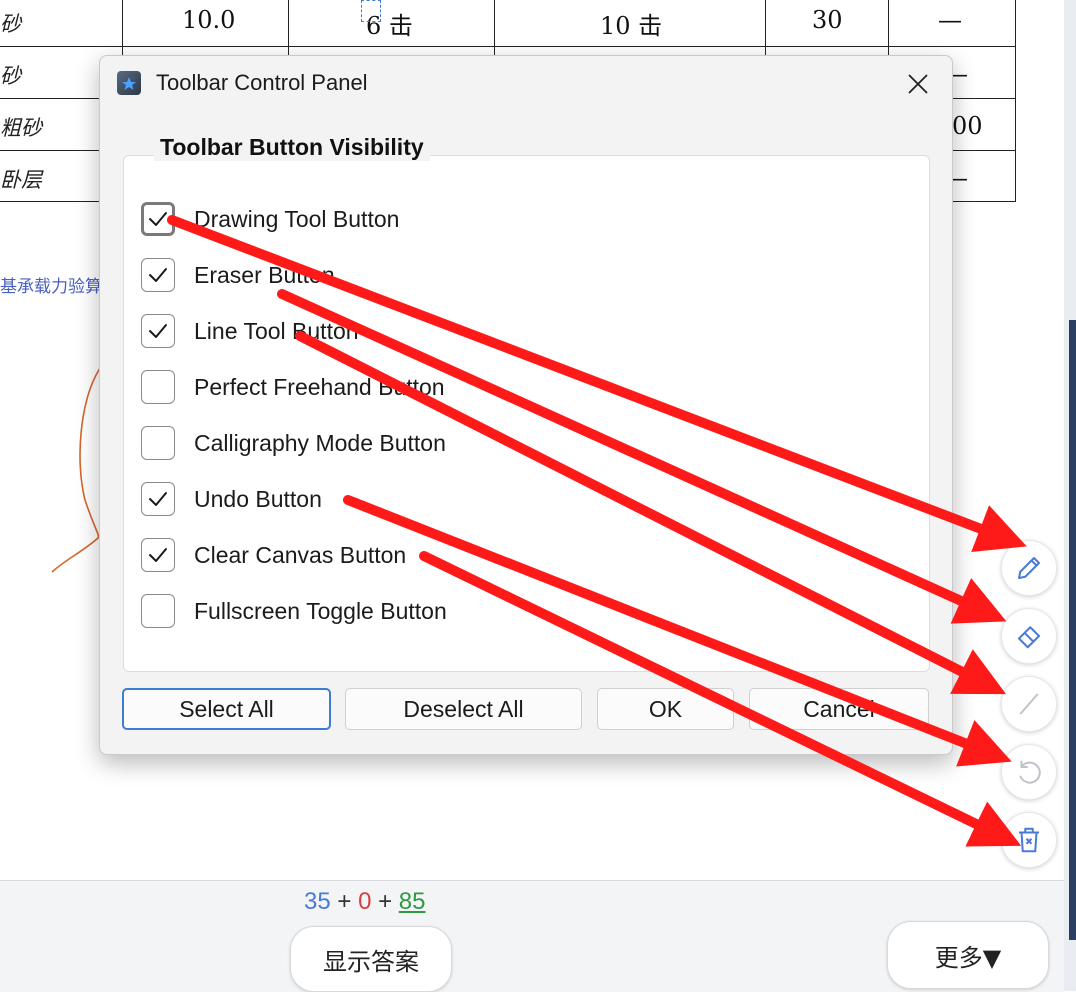 The height and width of the screenshot is (992, 1076). I want to click on table-cell: 30, so click(827, 20).